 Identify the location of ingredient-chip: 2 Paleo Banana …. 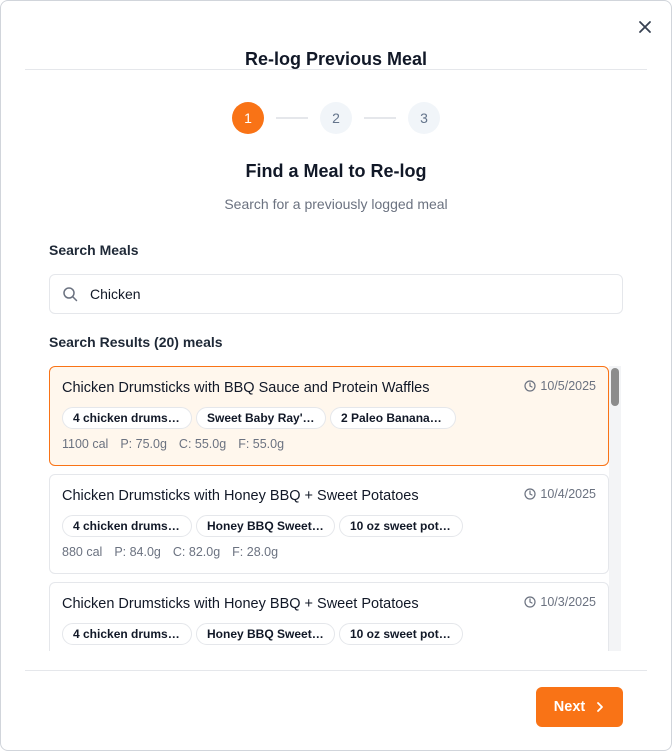
(393, 418).